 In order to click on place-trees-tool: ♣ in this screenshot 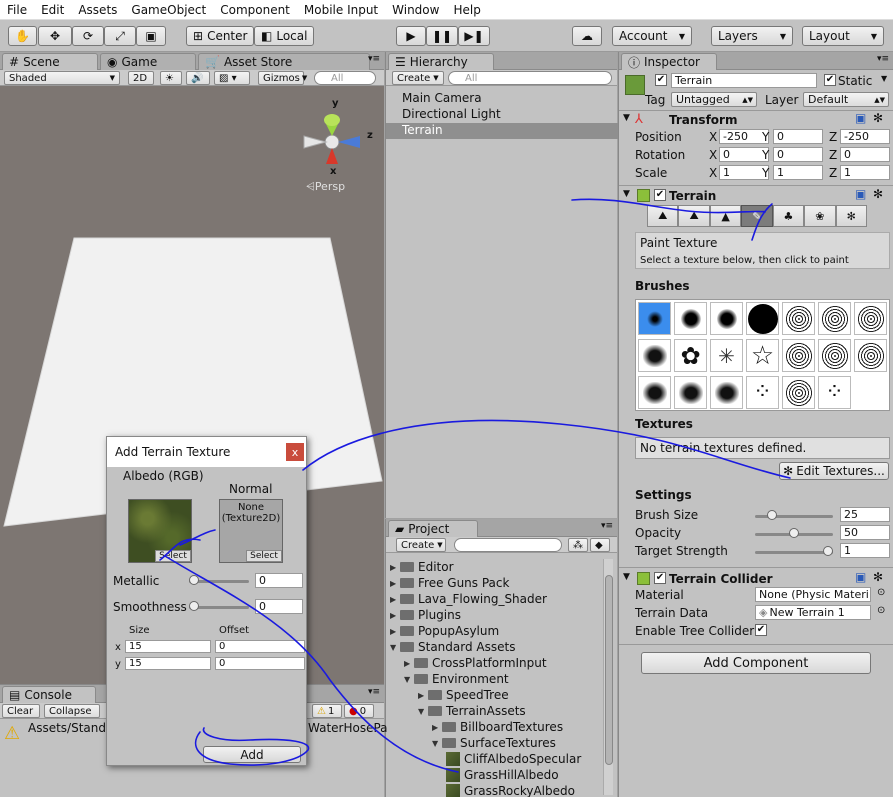, I will do `click(788, 216)`.